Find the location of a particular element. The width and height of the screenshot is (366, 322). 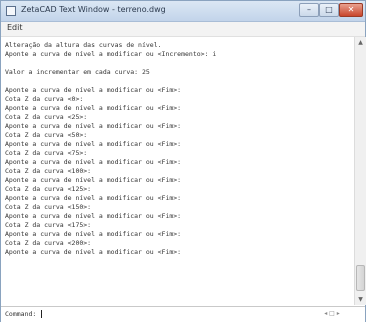

command-line-bar: Command: ◂ □ ▸ is located at coordinates (183, 314).